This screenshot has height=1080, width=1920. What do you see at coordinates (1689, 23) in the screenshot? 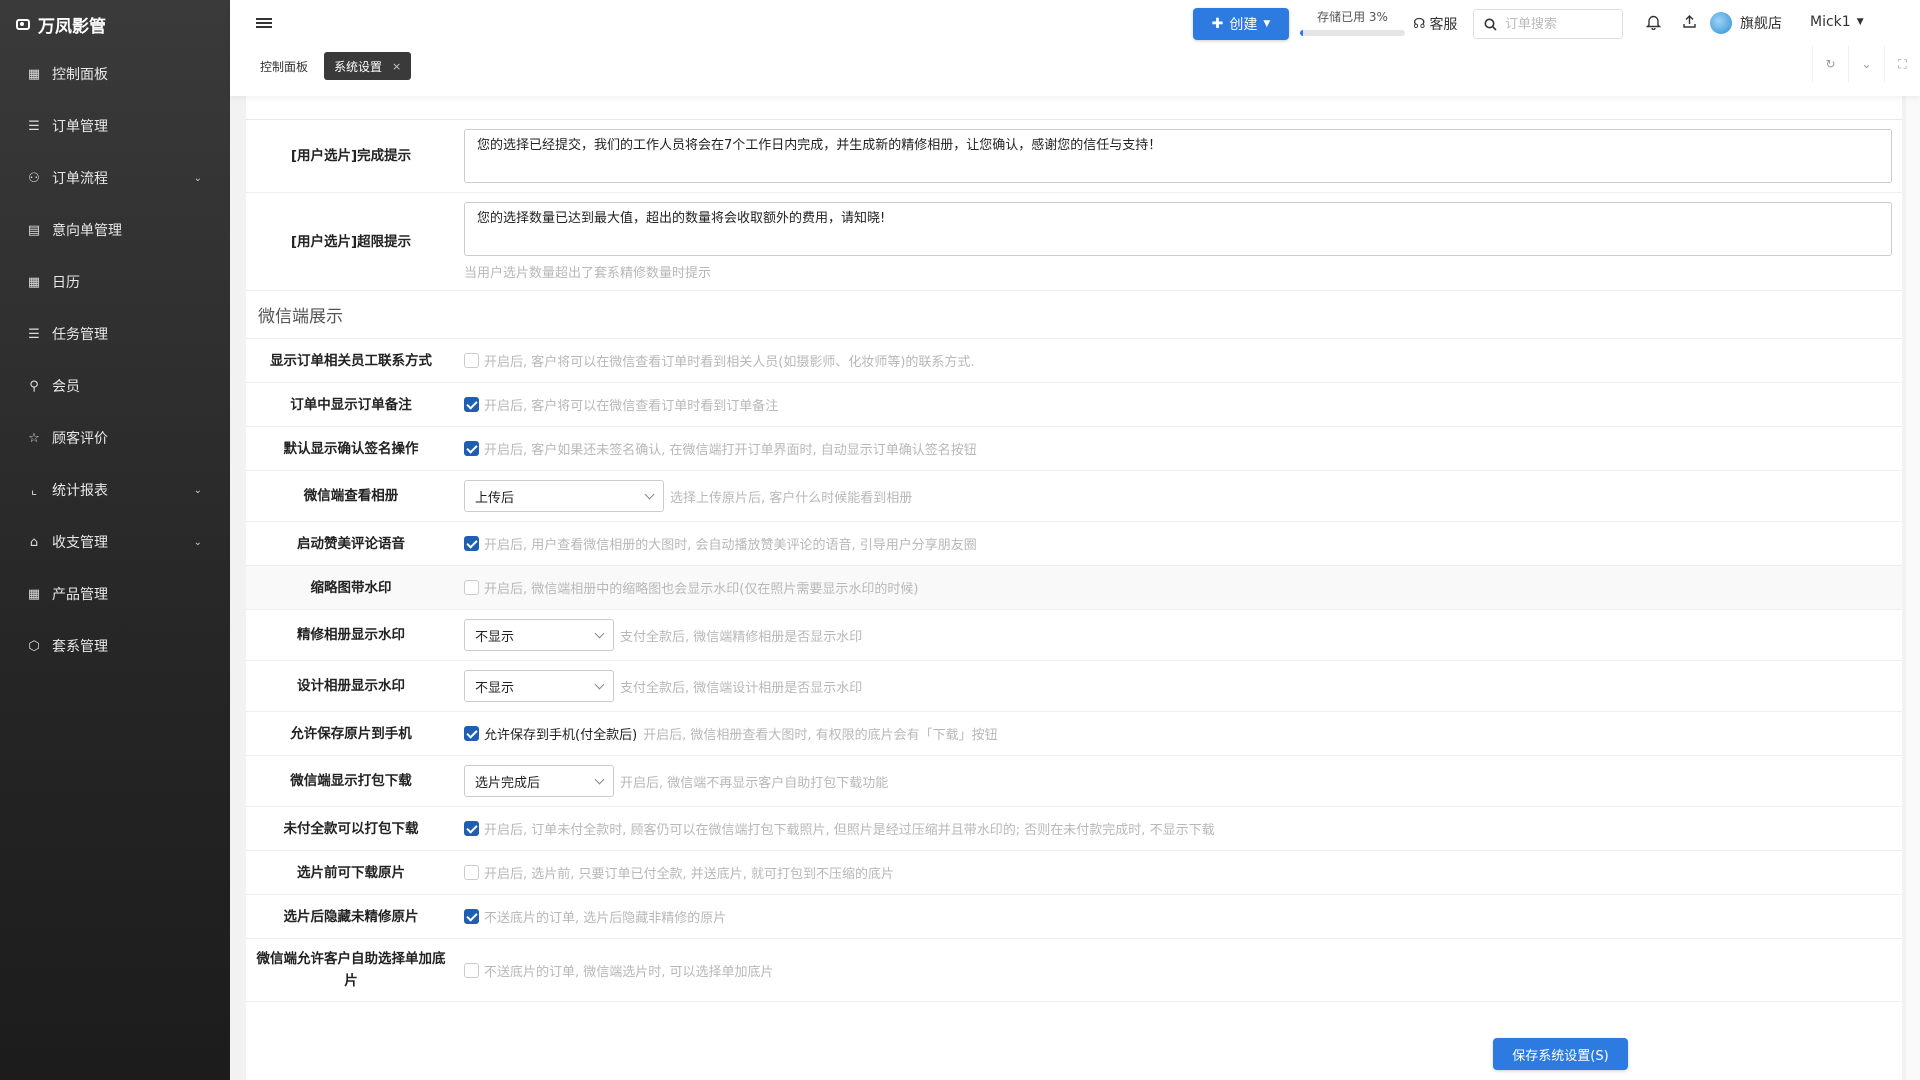
I see `upload-icon` at bounding box center [1689, 23].